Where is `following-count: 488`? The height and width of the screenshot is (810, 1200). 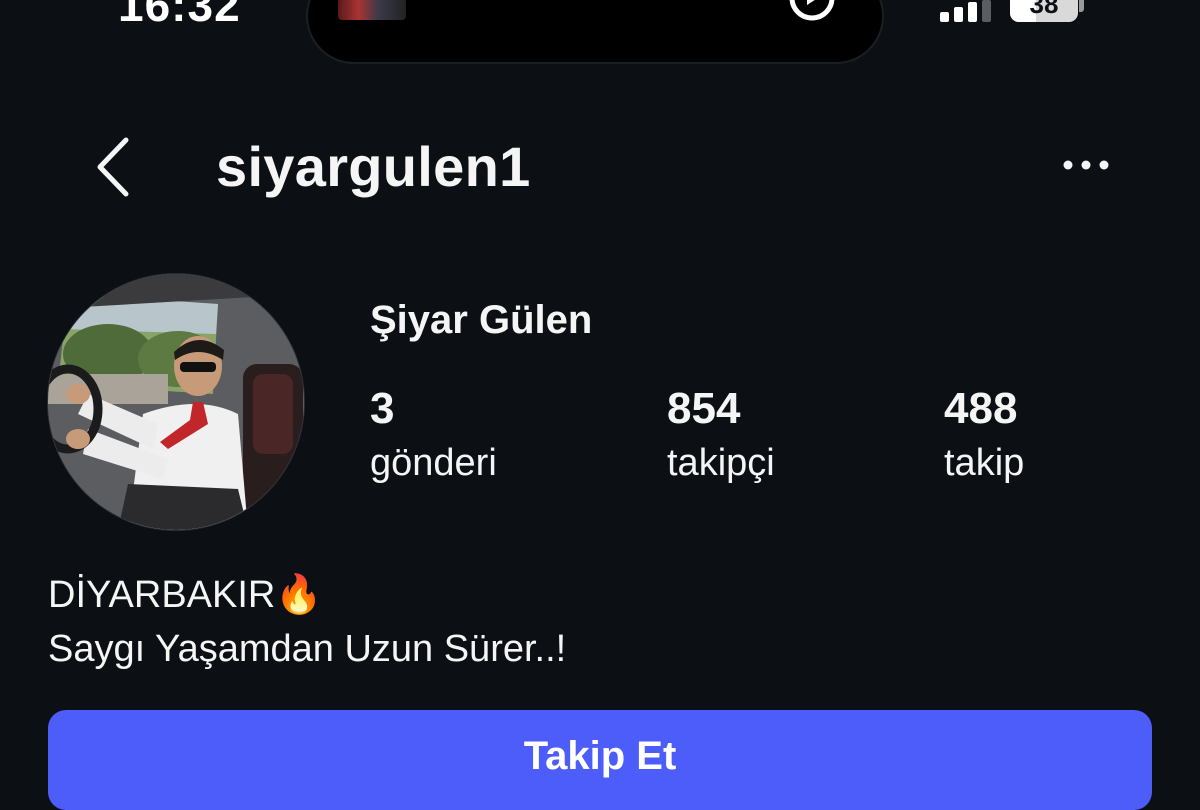 following-count: 488 is located at coordinates (981, 408).